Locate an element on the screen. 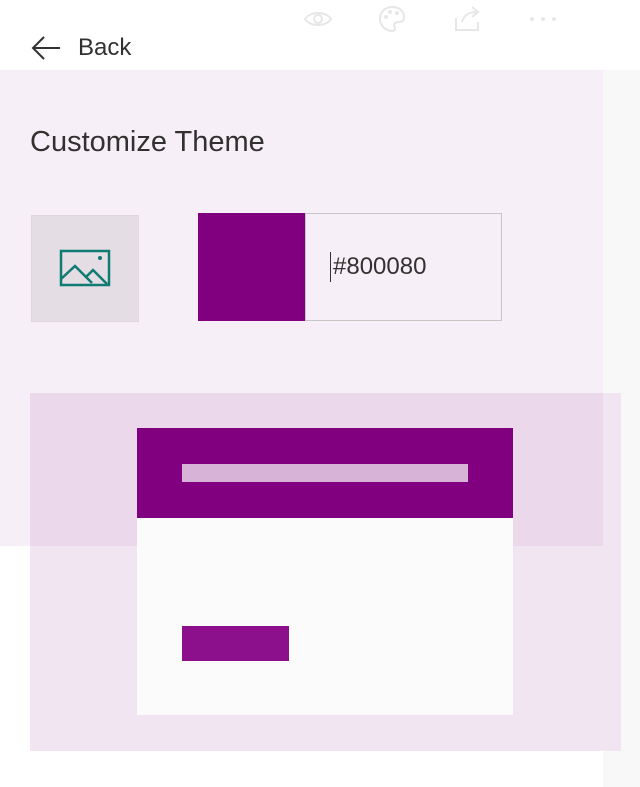 This screenshot has width=640, height=787. hex-color-input is located at coordinates (412, 267).